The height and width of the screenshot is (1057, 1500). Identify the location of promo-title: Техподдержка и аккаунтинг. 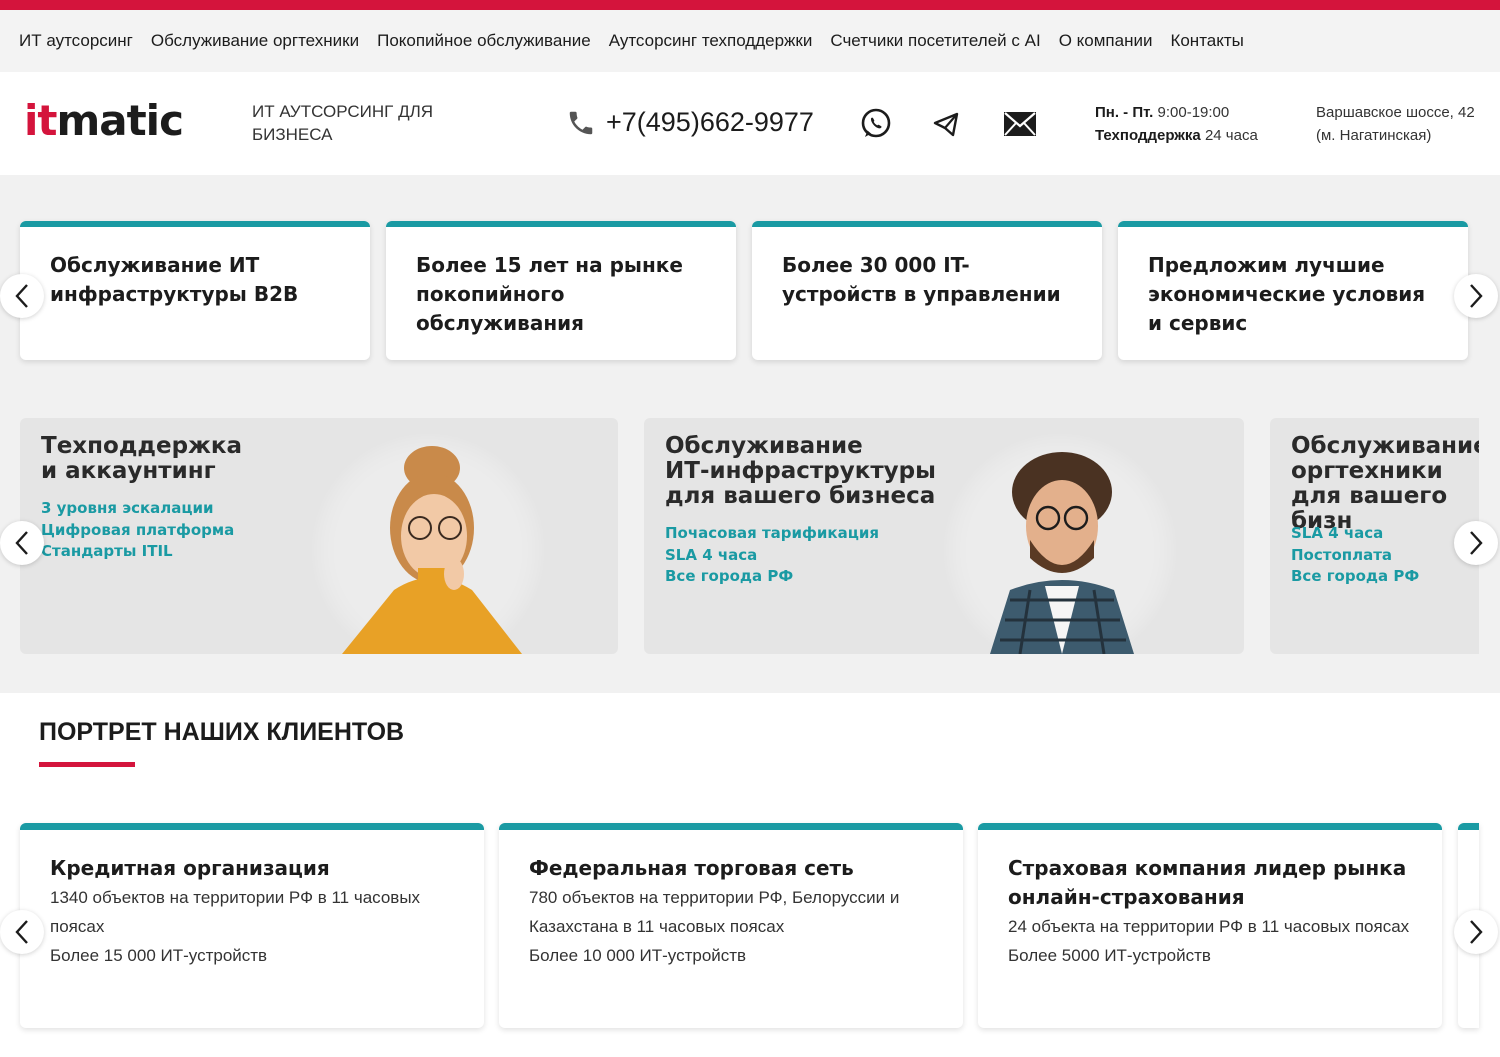
(142, 458).